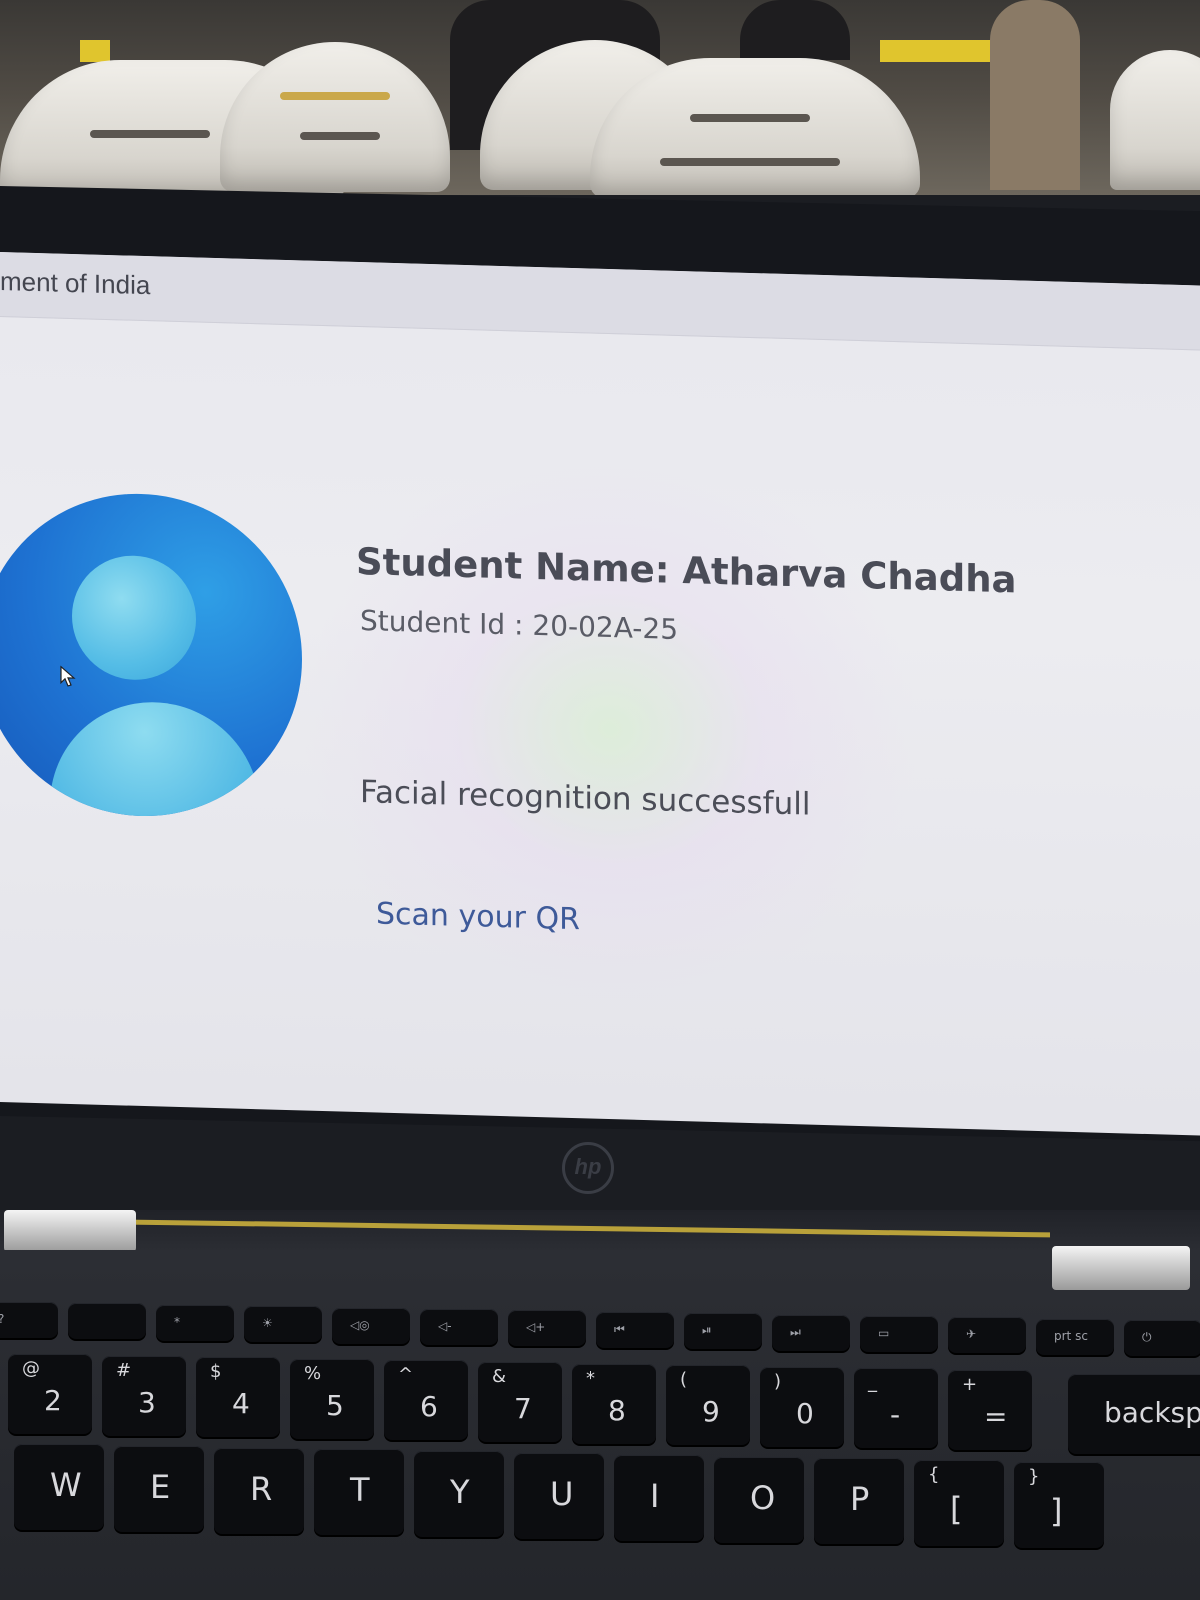 The width and height of the screenshot is (1200, 1600). I want to click on function-key: ⏭, so click(811, 1332).